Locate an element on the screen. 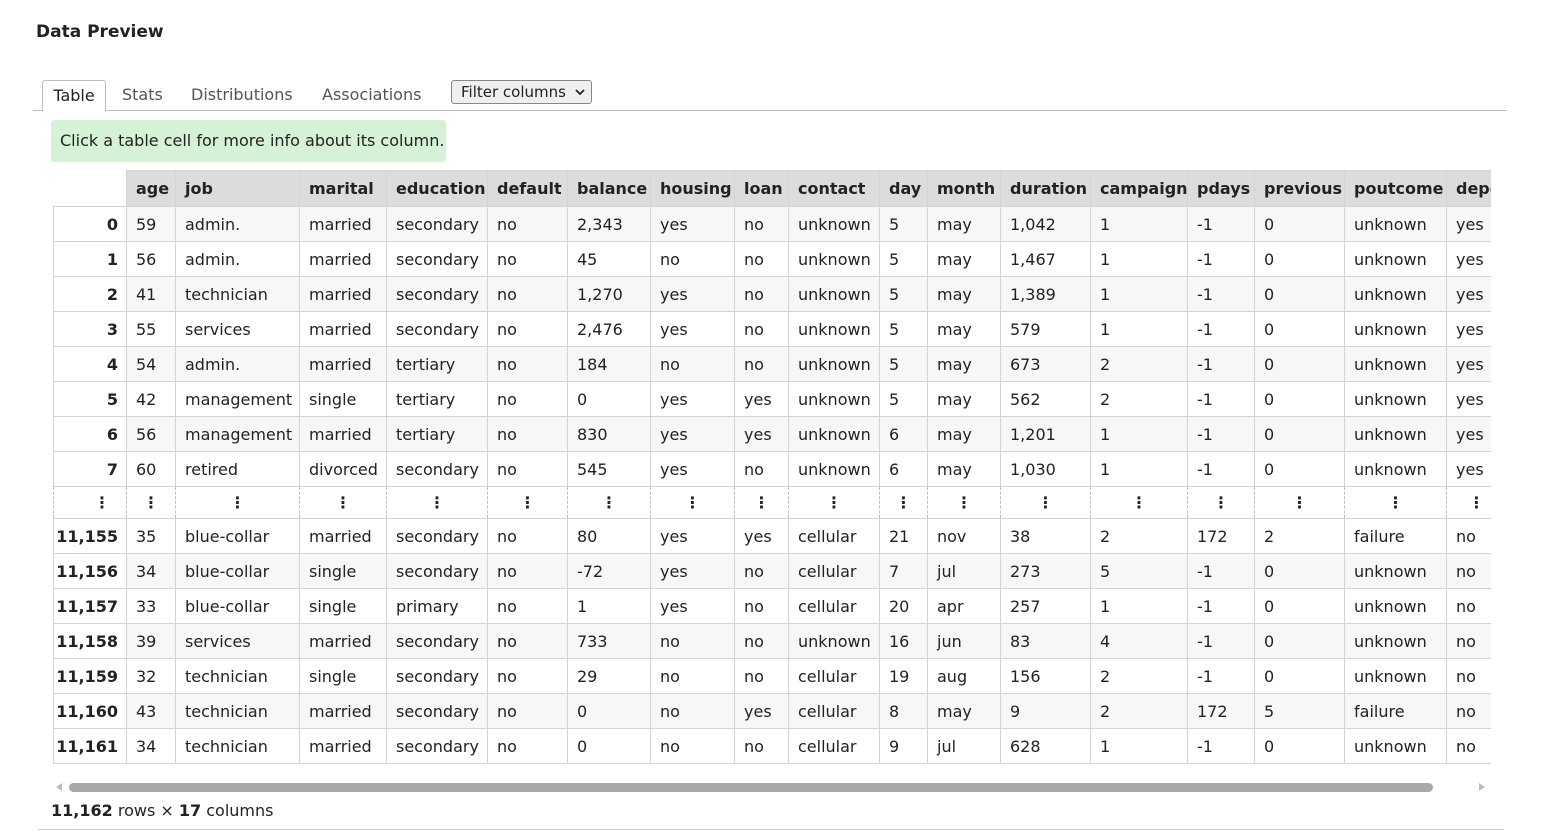  table-cell: 41 is located at coordinates (151, 294).